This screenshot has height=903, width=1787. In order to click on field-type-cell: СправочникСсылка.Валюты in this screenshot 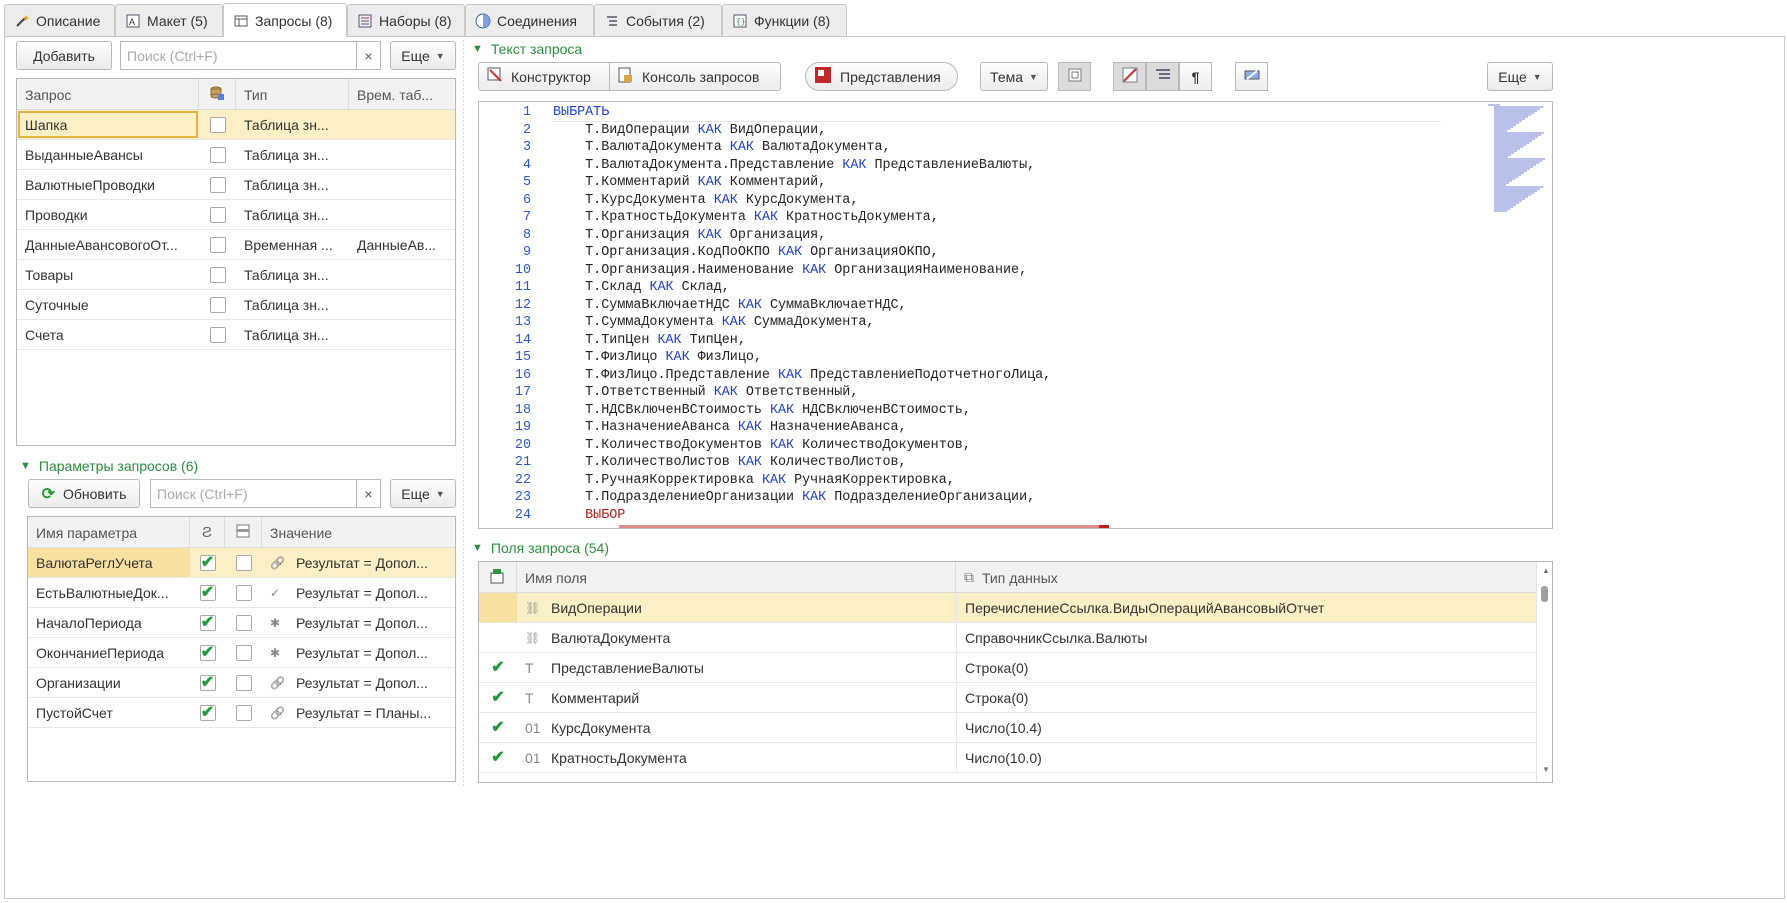, I will do `click(1246, 637)`.